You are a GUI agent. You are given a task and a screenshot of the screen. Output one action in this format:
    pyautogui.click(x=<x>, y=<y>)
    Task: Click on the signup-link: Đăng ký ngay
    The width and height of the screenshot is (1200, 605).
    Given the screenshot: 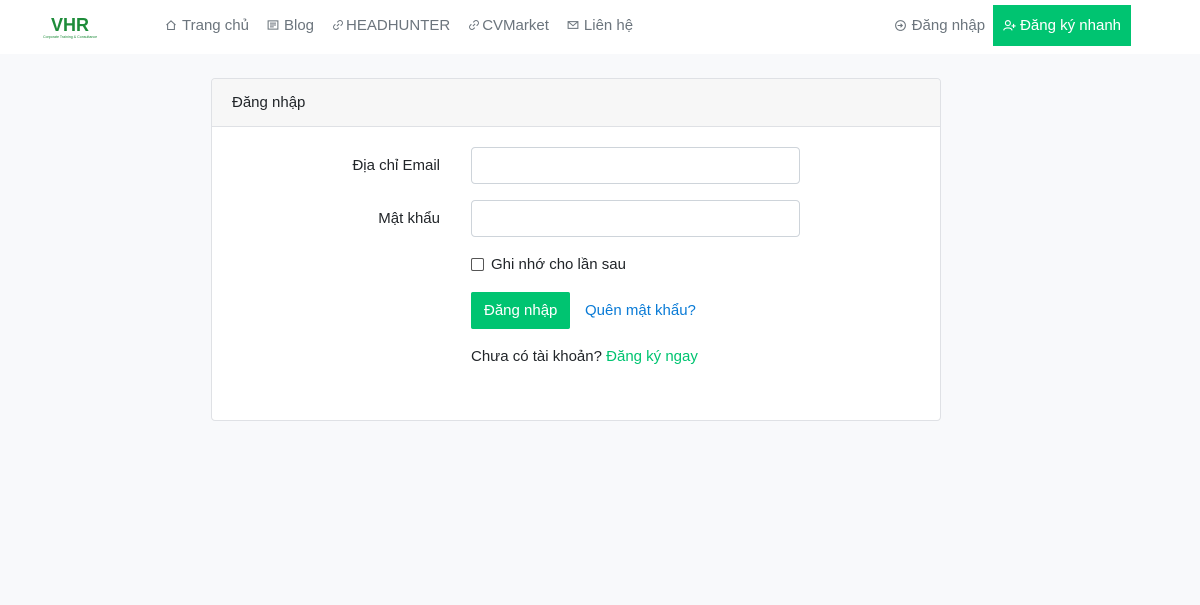 What is the action you would take?
    pyautogui.click(x=652, y=356)
    